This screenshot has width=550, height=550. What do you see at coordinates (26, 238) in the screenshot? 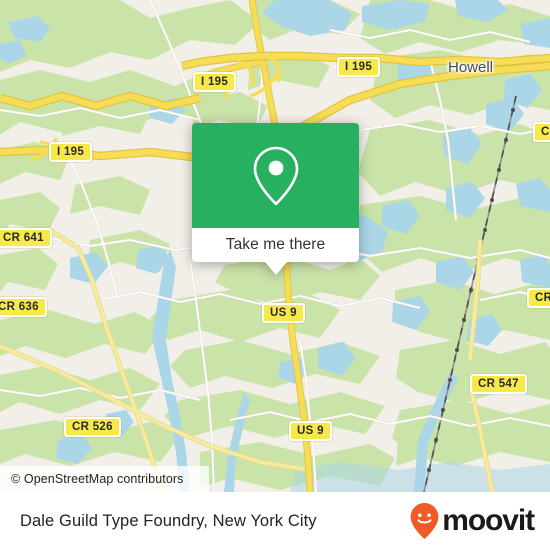
I see `shield-cr641: CR 641` at bounding box center [26, 238].